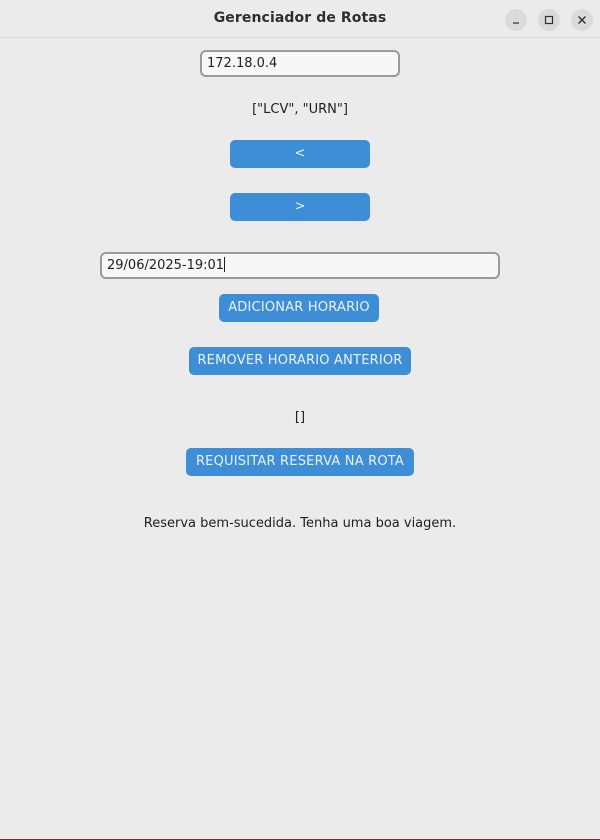  I want to click on server-ip-value: 172.18.0.4, so click(242, 63).